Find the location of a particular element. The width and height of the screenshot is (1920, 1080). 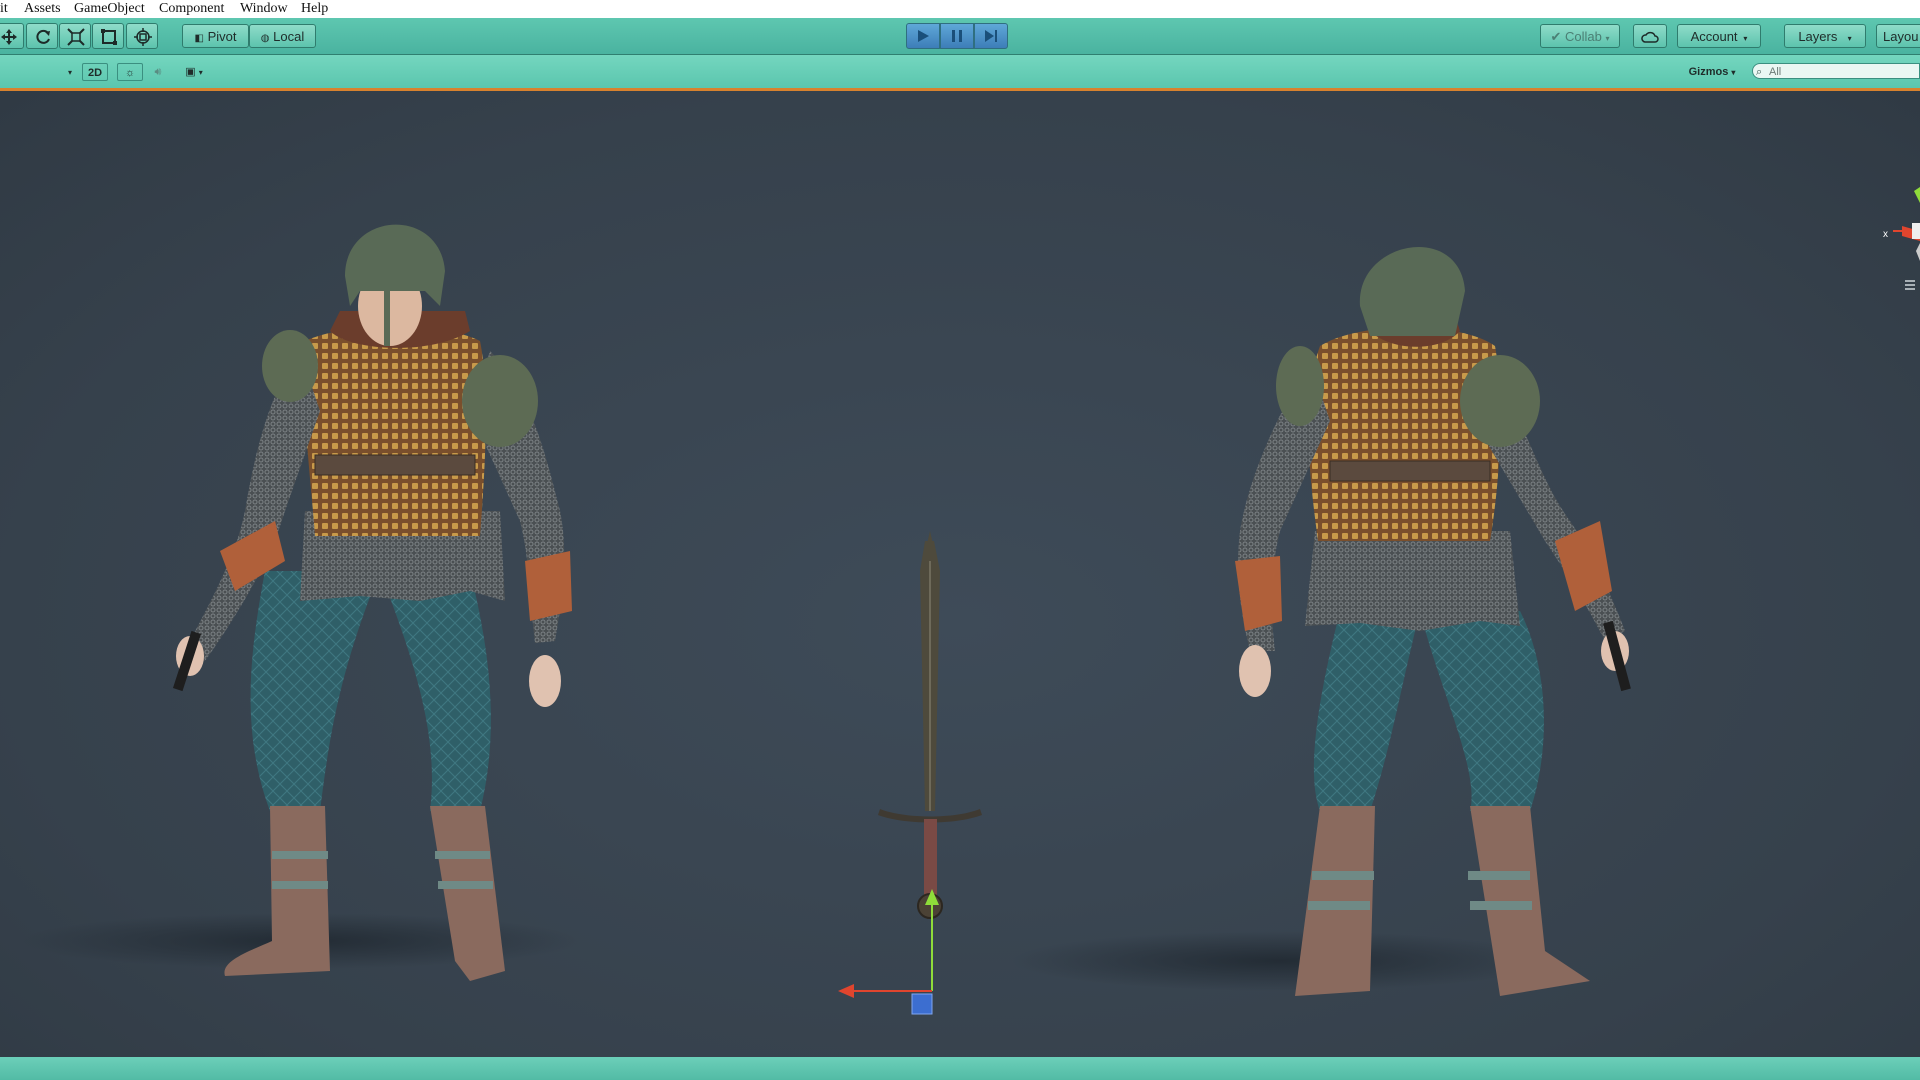

combined-transform-icon is located at coordinates (143, 37).